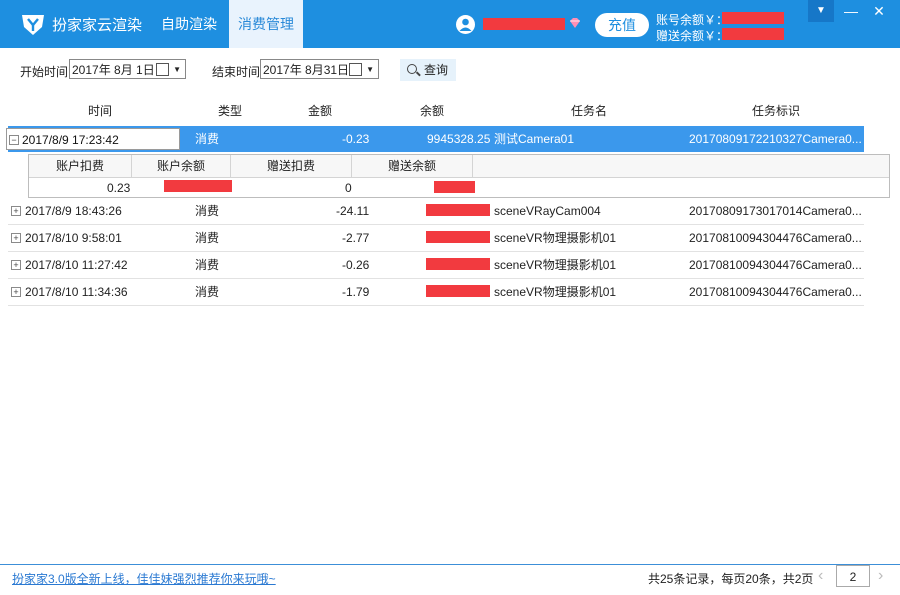  Describe the element at coordinates (776, 110) in the screenshot. I see `column-header-task-id: 任务标识` at that location.